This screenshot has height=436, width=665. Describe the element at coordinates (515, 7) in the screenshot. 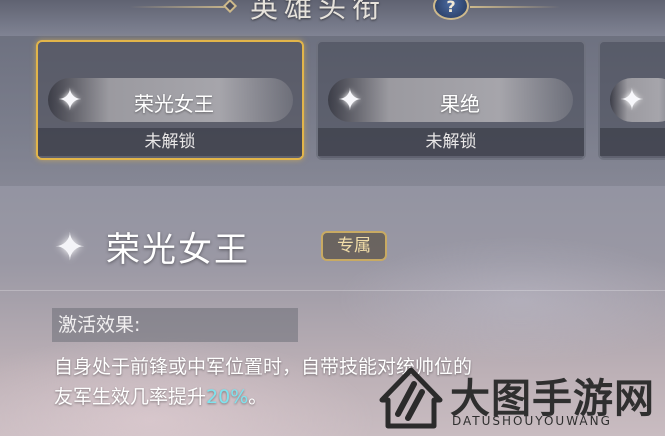

I see `title-decor-right` at that location.